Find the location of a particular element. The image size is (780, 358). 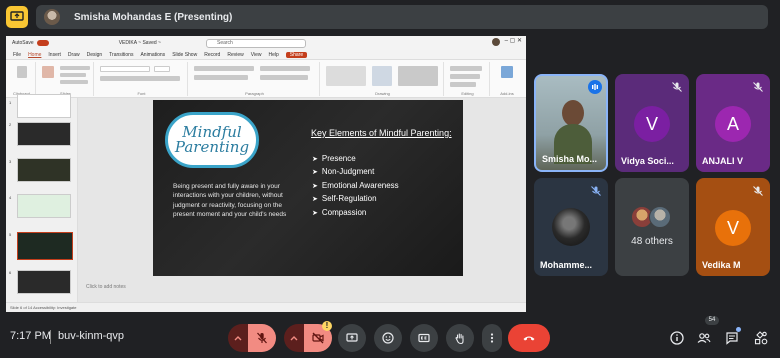

participant-name: Vedika M is located at coordinates (721, 265).